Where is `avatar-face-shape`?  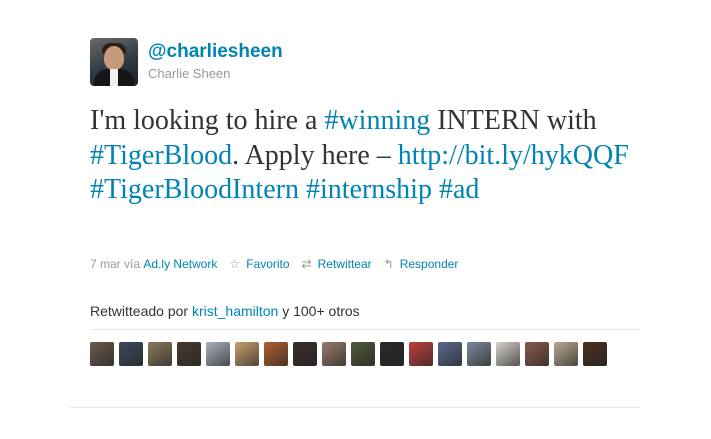
avatar-face-shape is located at coordinates (114, 58).